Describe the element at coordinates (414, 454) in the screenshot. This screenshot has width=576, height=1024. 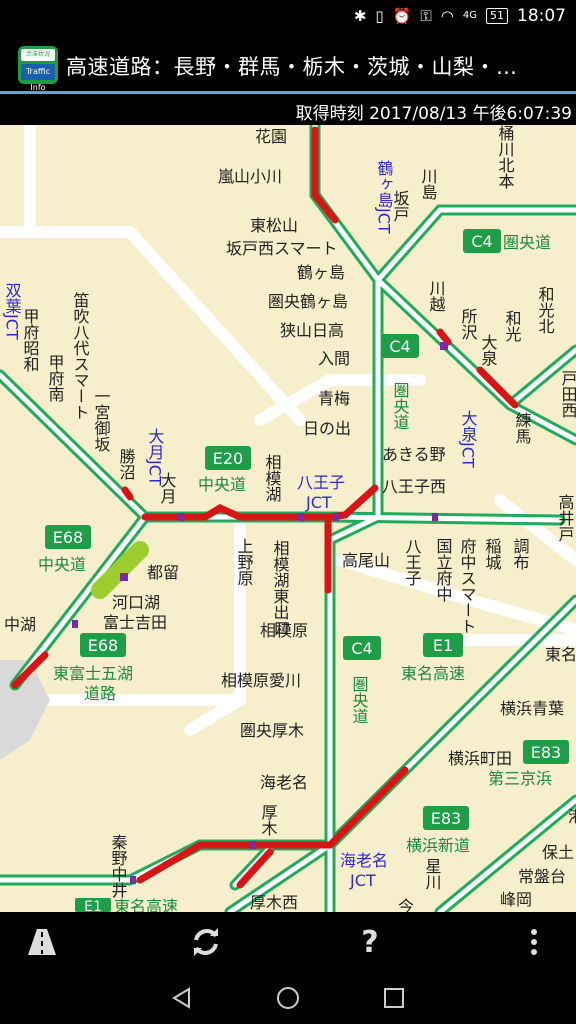
I see `svg-text: あきる野` at that location.